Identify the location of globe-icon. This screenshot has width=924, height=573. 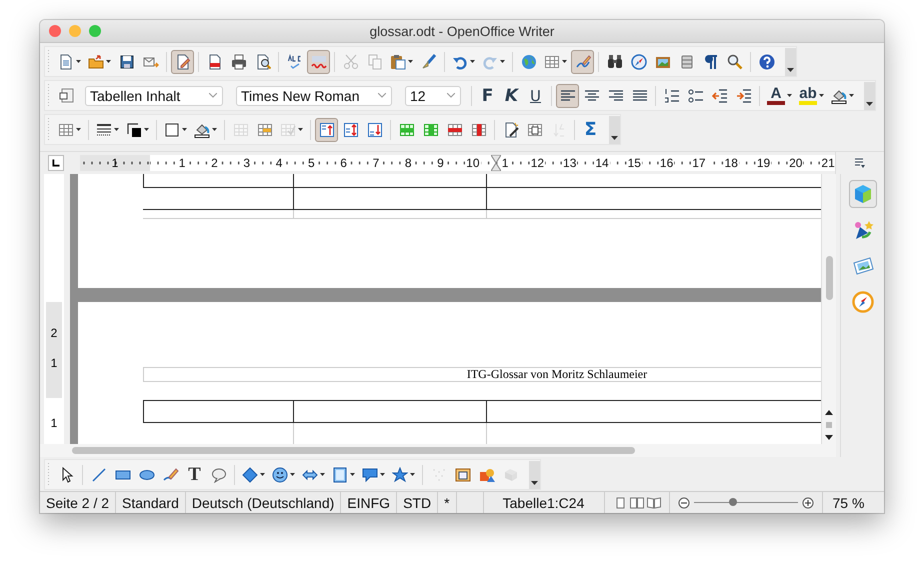
(528, 62).